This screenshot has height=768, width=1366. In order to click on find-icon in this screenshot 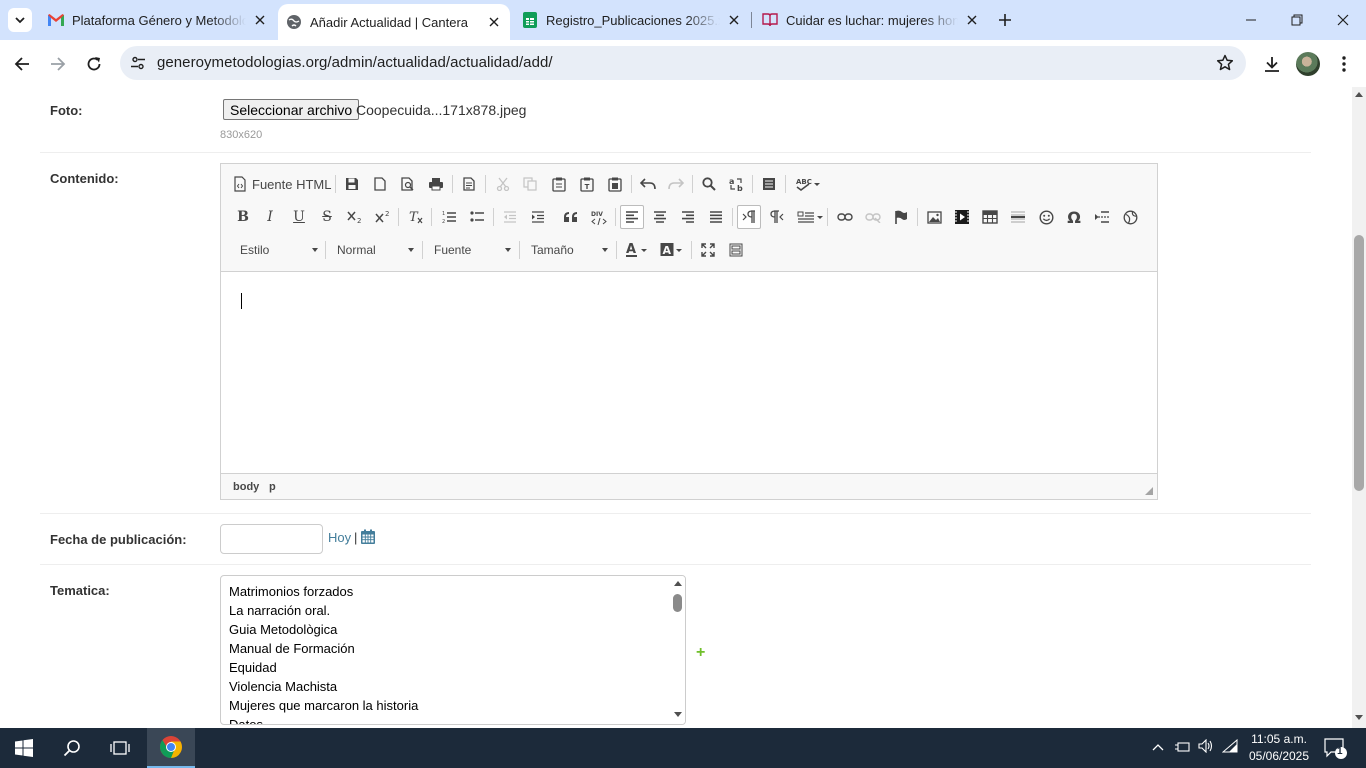, I will do `click(709, 184)`.